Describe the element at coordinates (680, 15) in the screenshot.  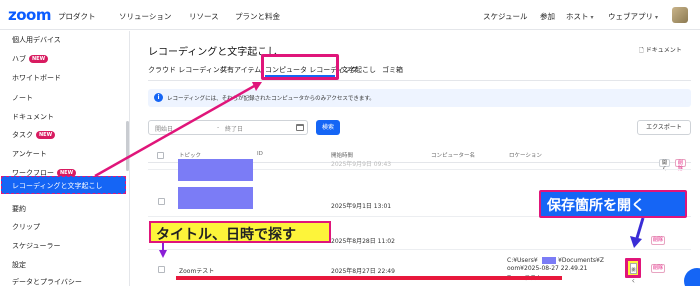
I see `avatar` at that location.